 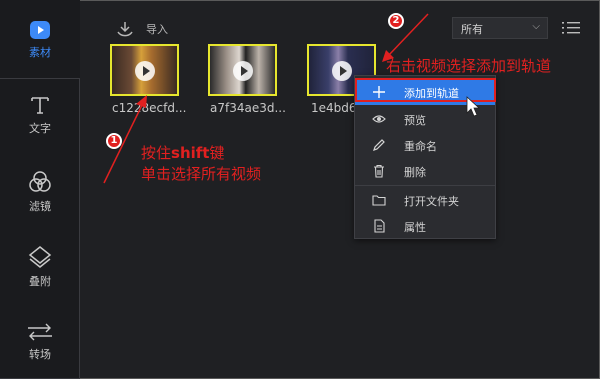 What do you see at coordinates (334, 108) in the screenshot?
I see `media-label: 1e4bd6` at bounding box center [334, 108].